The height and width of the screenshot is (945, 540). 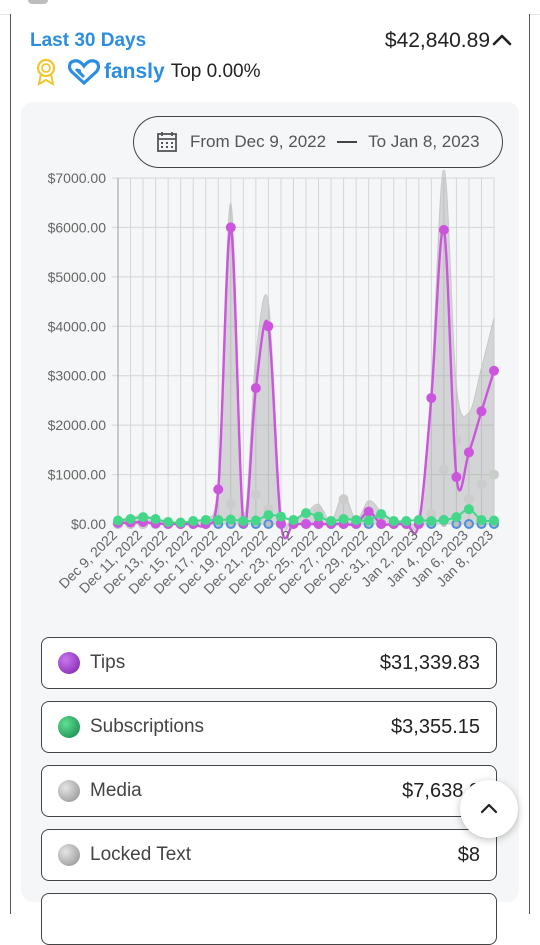 I want to click on y-tick-label: $5000.00, so click(x=77, y=277).